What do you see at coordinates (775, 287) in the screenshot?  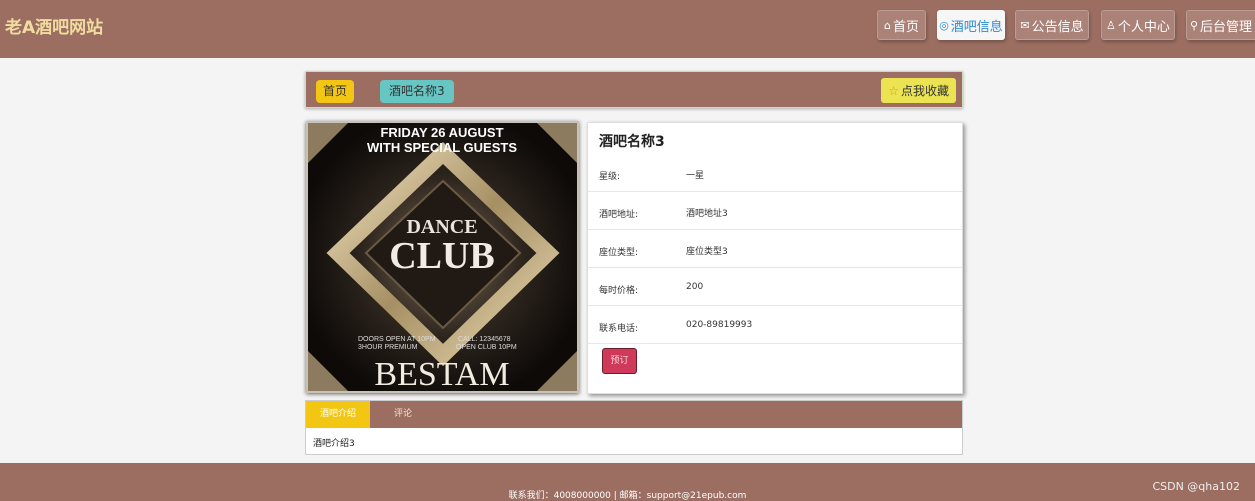 I see `detail-row-hourly-price: 每时价格: 200` at bounding box center [775, 287].